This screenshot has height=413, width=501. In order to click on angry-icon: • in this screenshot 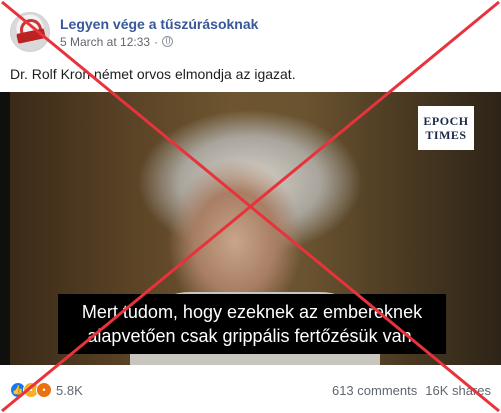, I will do `click(44, 390)`.